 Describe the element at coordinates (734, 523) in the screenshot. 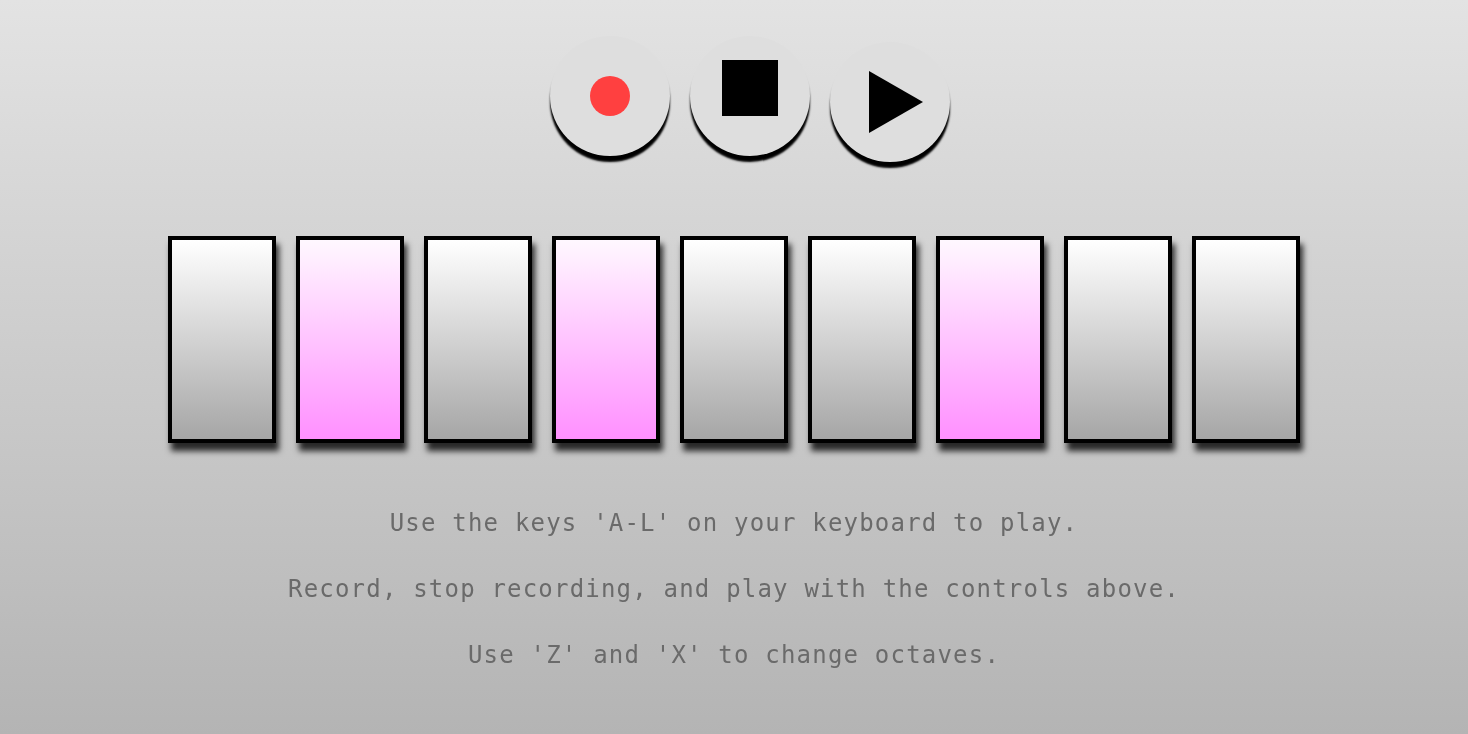

I see `instruction-text: Use the keys 'A-L' on your keyboard to play.` at that location.